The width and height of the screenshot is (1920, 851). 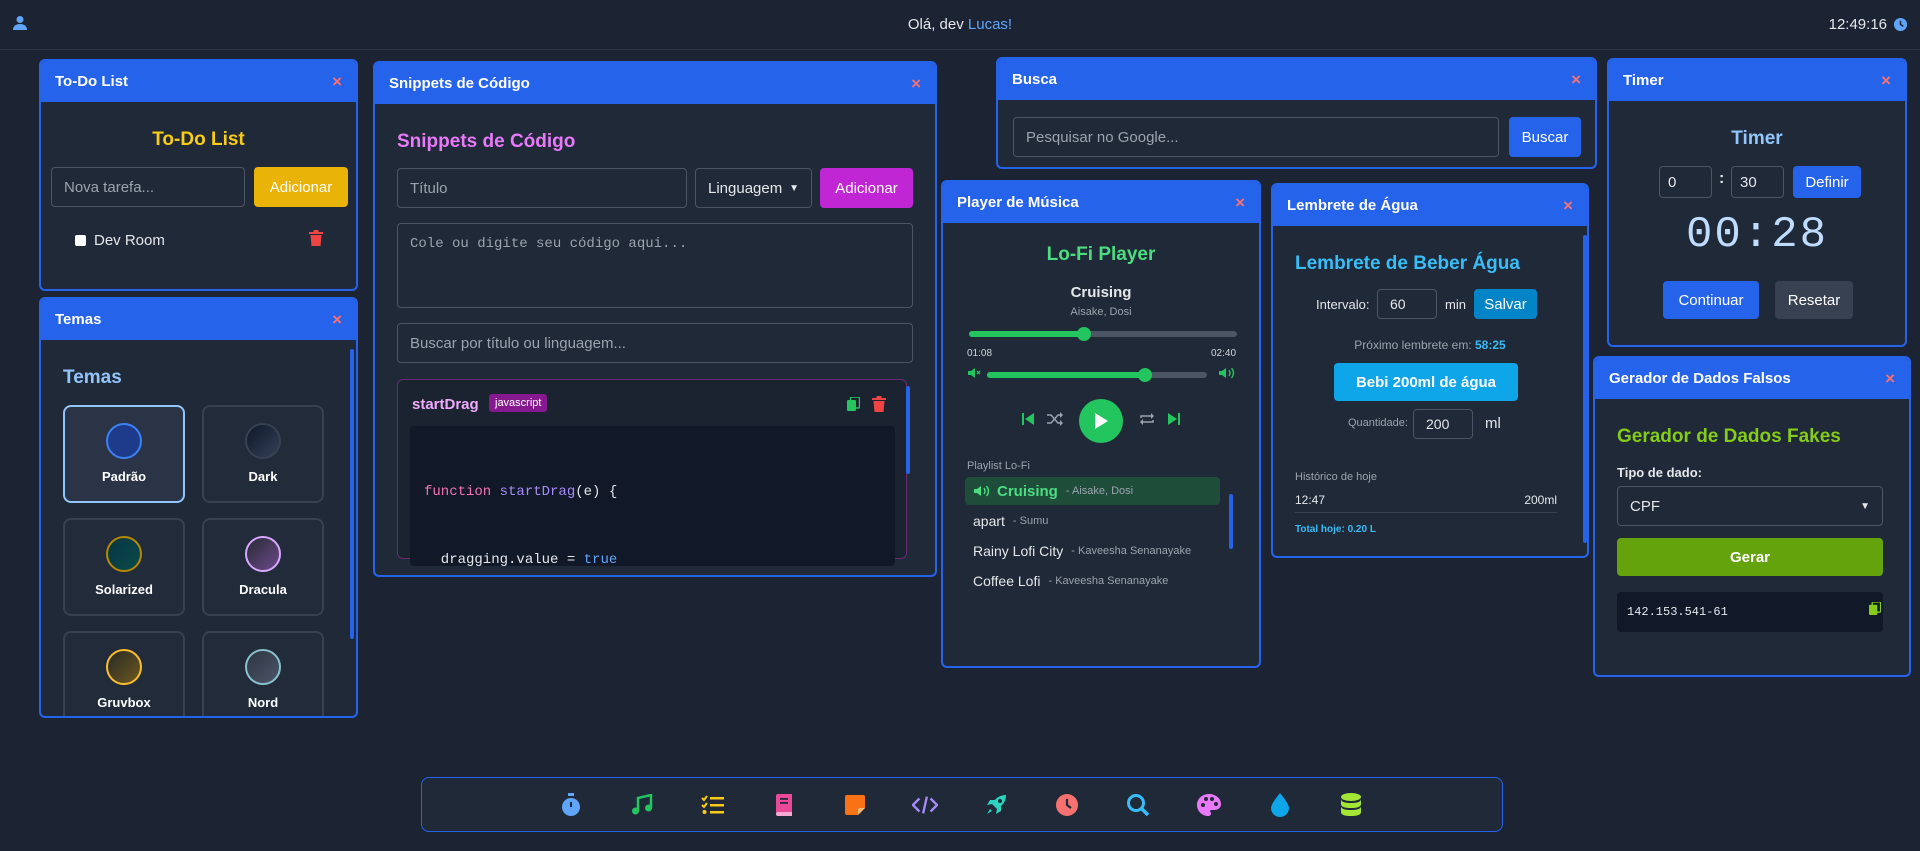 I want to click on timer-minutes-input: 0, so click(x=1685, y=182).